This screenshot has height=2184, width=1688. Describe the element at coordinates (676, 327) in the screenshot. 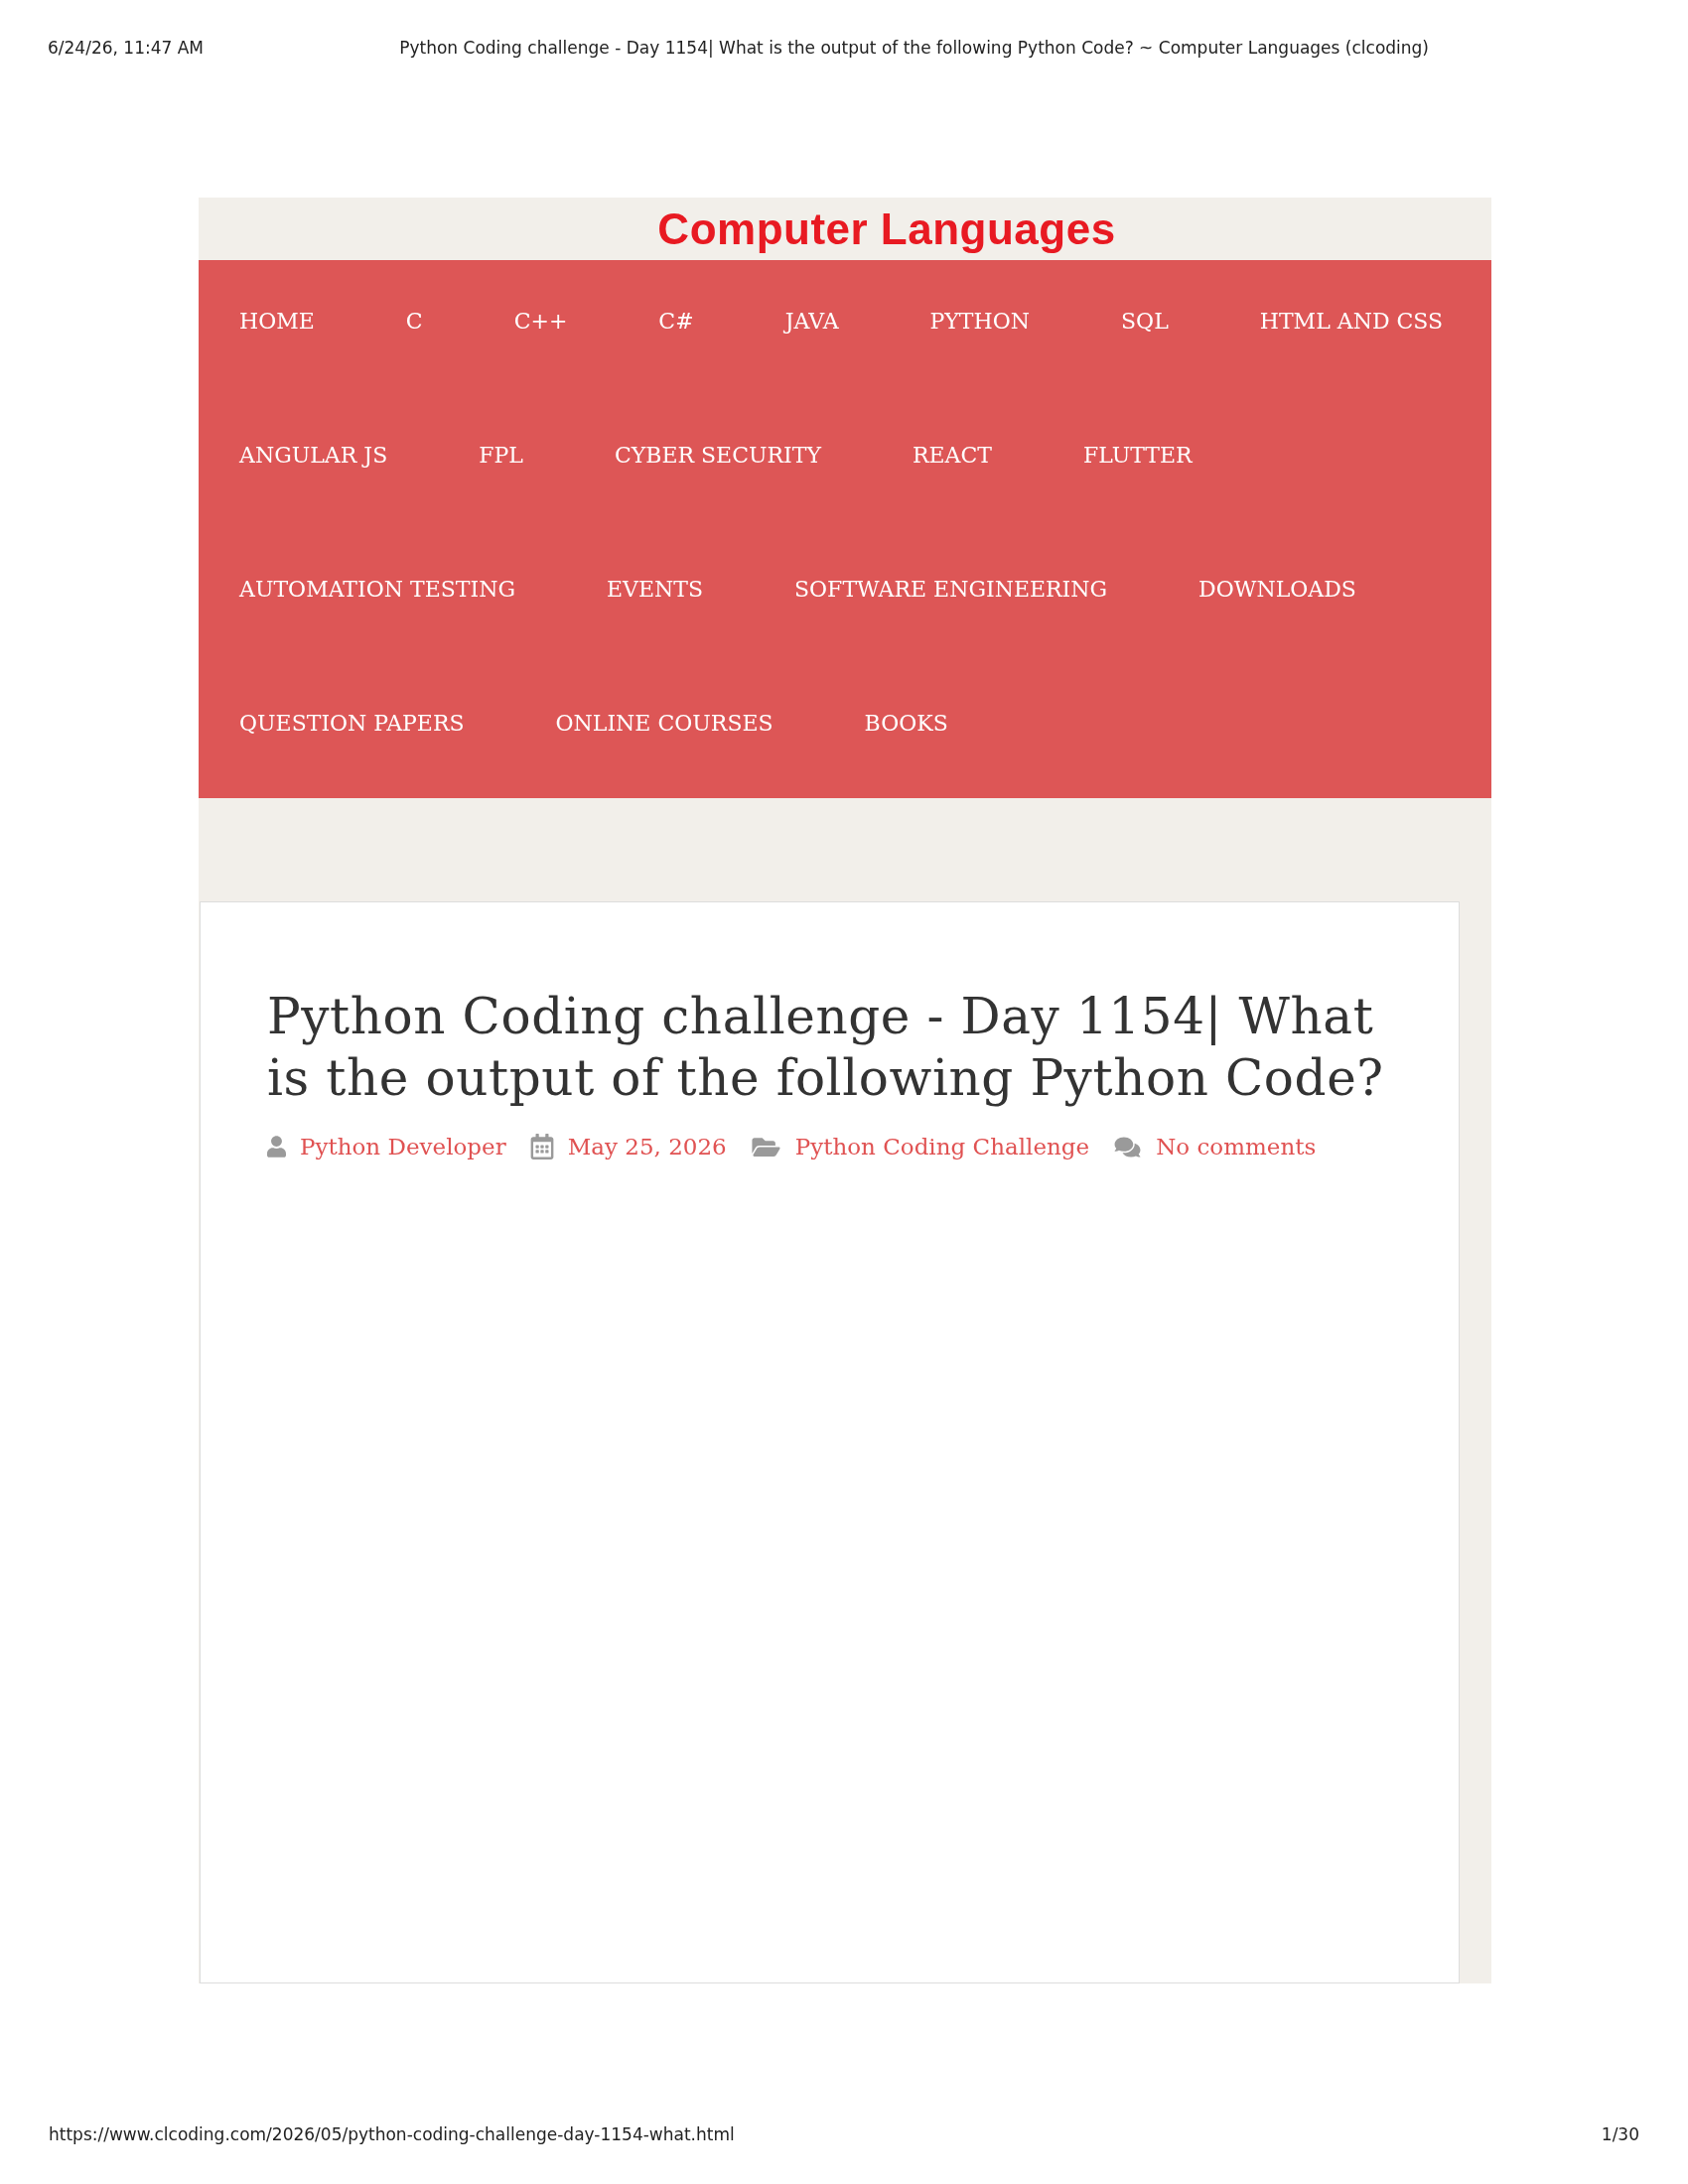

I see `nav-link: C#` at that location.